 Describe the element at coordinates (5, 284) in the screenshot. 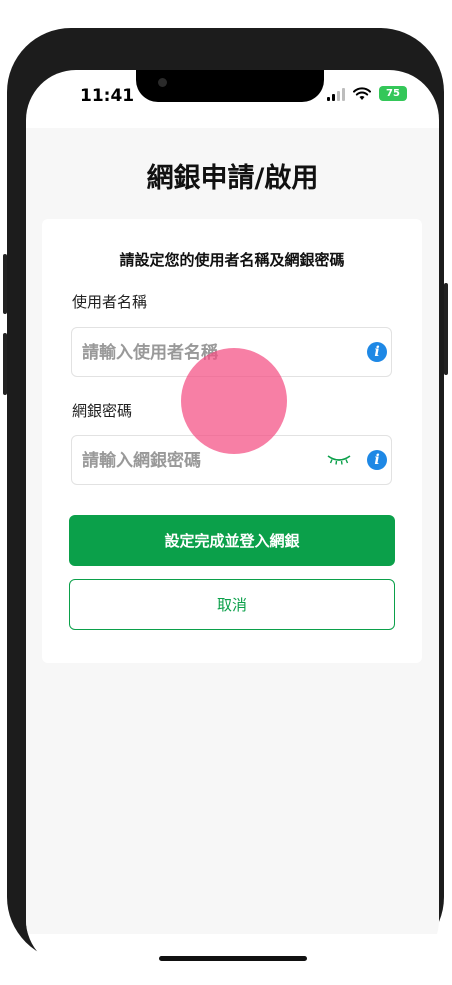

I see `silent-switch` at that location.